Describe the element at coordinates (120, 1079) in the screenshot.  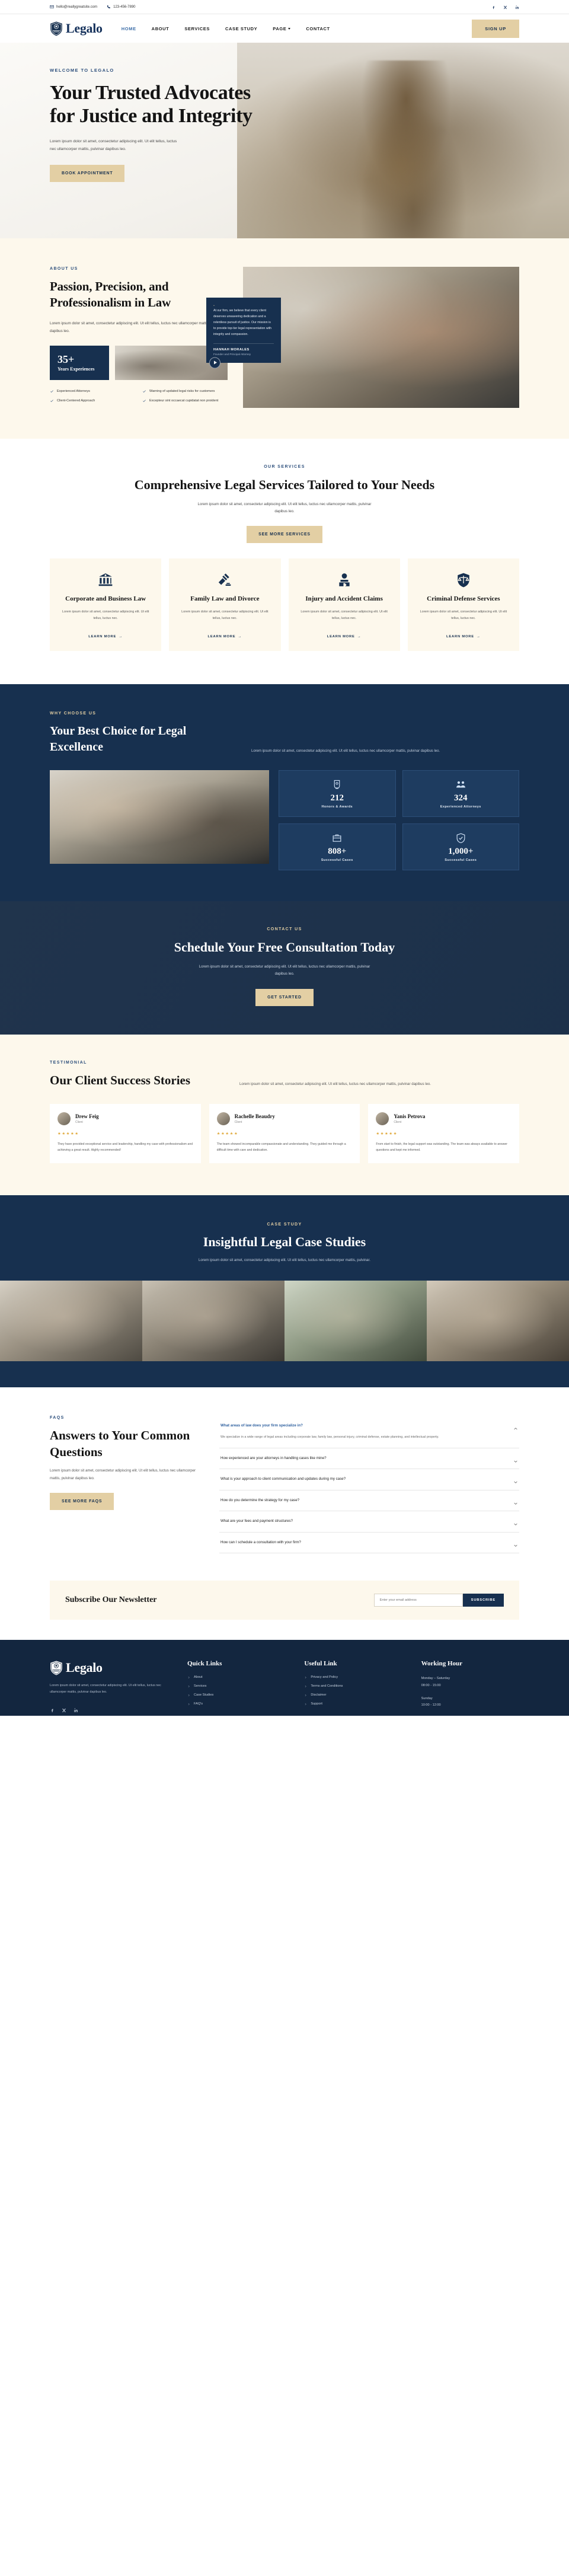
I see `testimonial-title: Our Client Success Stories` at that location.